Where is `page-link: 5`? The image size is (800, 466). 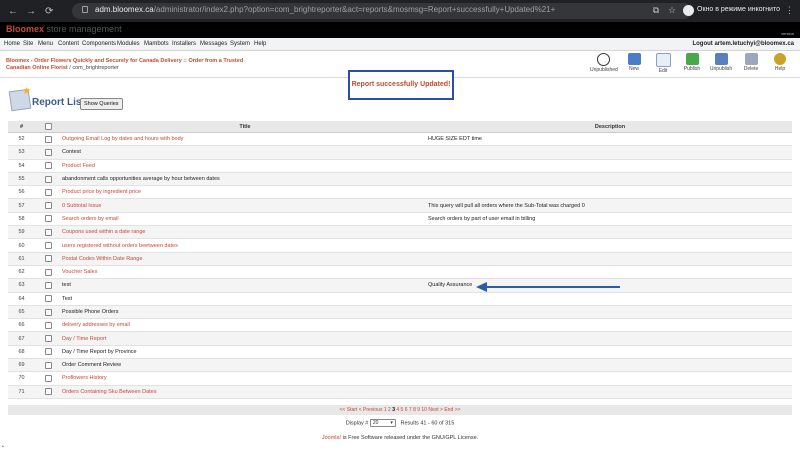 page-link: 5 is located at coordinates (402, 410).